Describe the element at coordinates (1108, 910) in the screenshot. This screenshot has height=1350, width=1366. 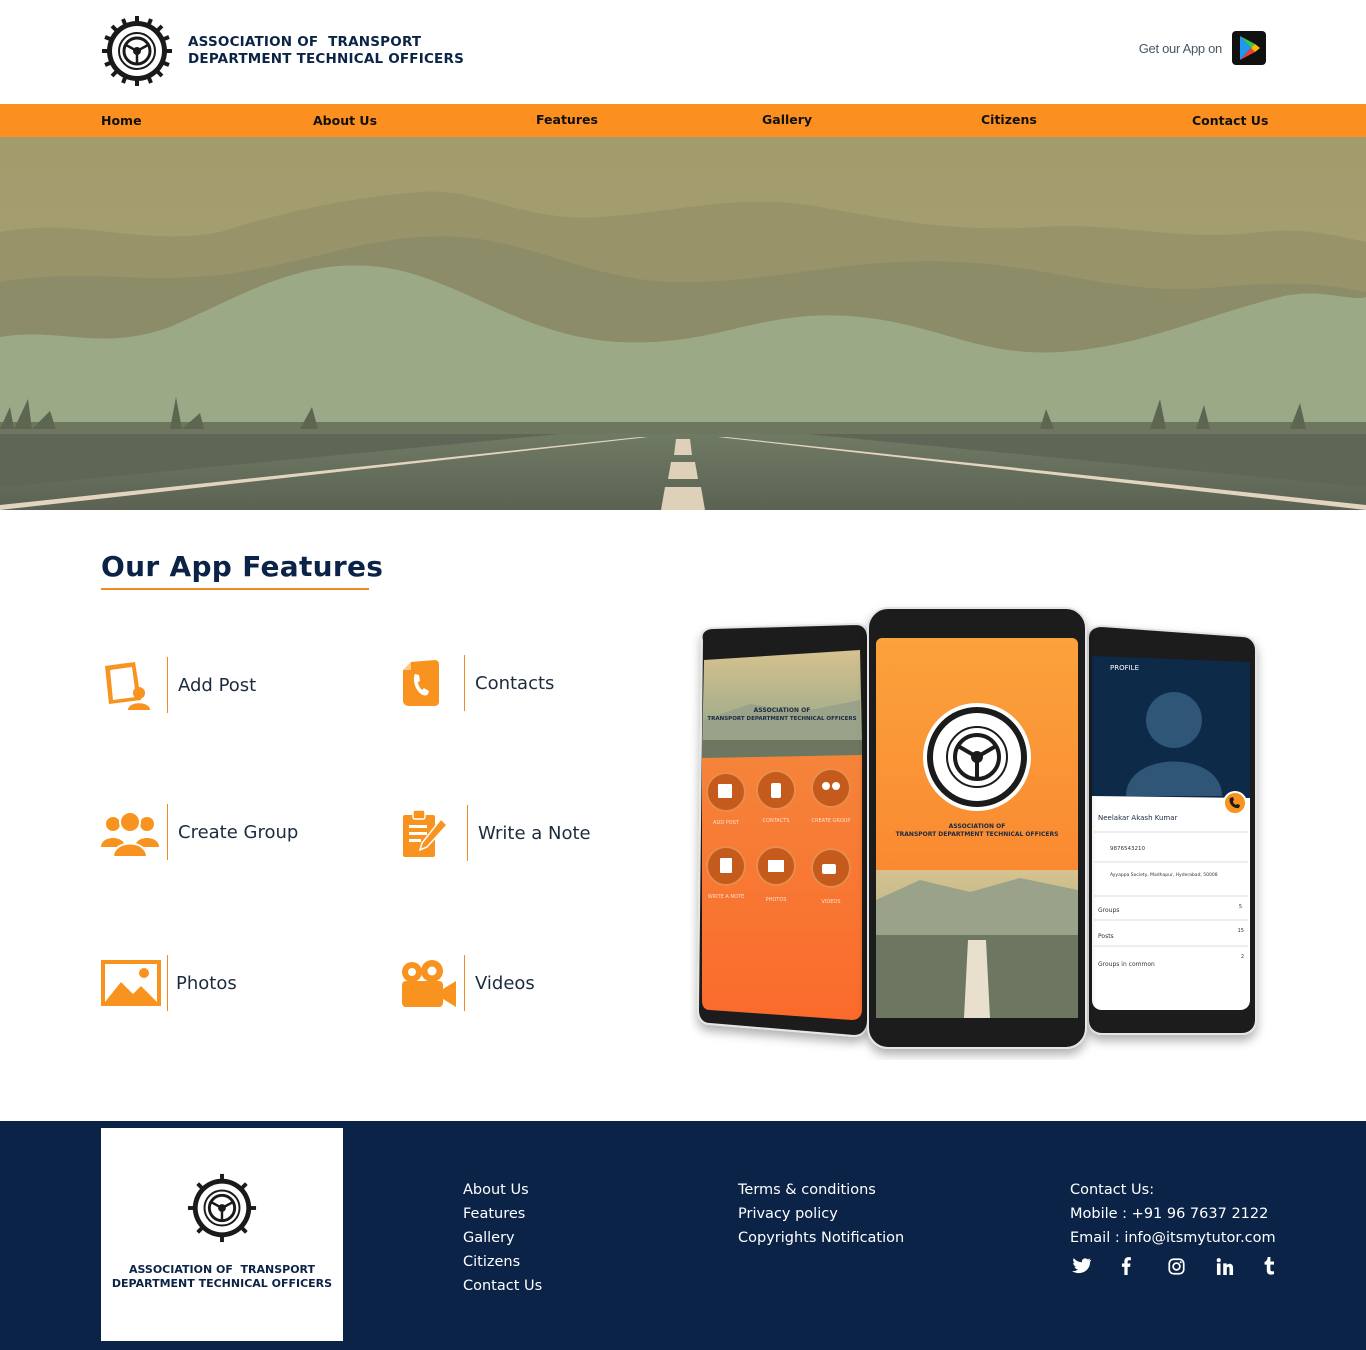
I see `right-row-label: Groups` at that location.